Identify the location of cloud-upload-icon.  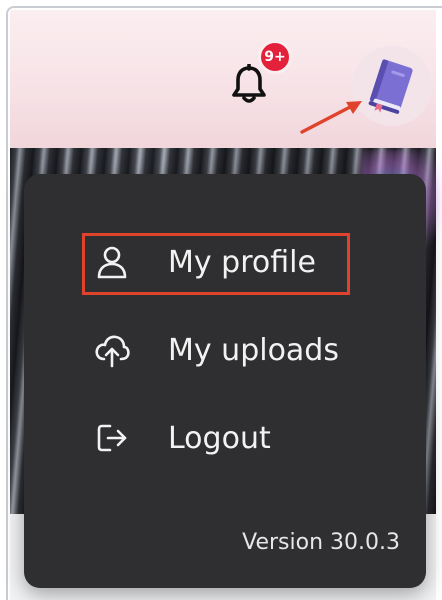
(112, 350).